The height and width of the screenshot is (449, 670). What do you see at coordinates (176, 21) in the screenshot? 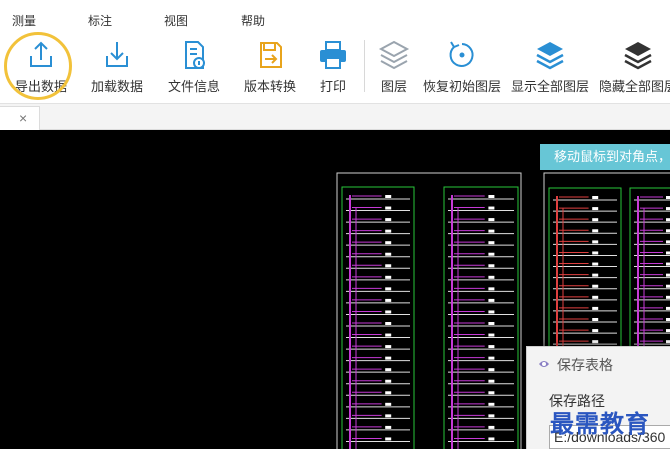
I see `menu-view: 视图` at bounding box center [176, 21].